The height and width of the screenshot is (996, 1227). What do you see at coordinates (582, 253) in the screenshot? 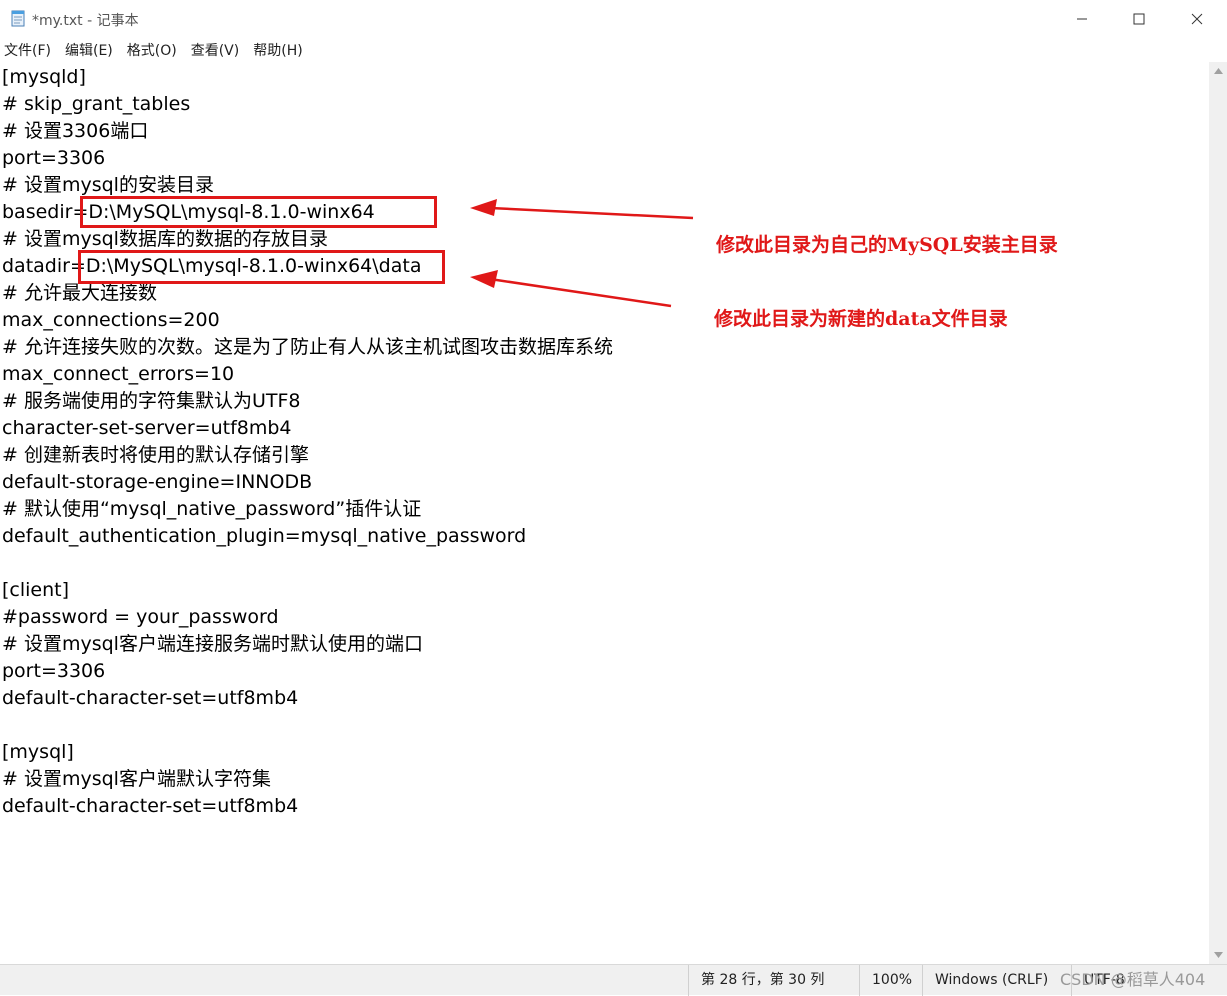
I see `annotation-arrows` at bounding box center [582, 253].